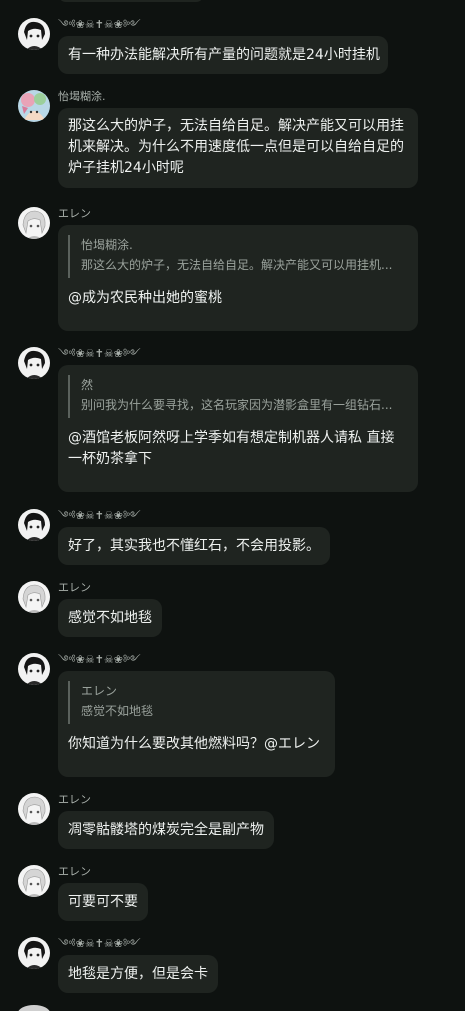 The height and width of the screenshot is (1011, 465). I want to click on quoted-sender: 然, so click(87, 385).